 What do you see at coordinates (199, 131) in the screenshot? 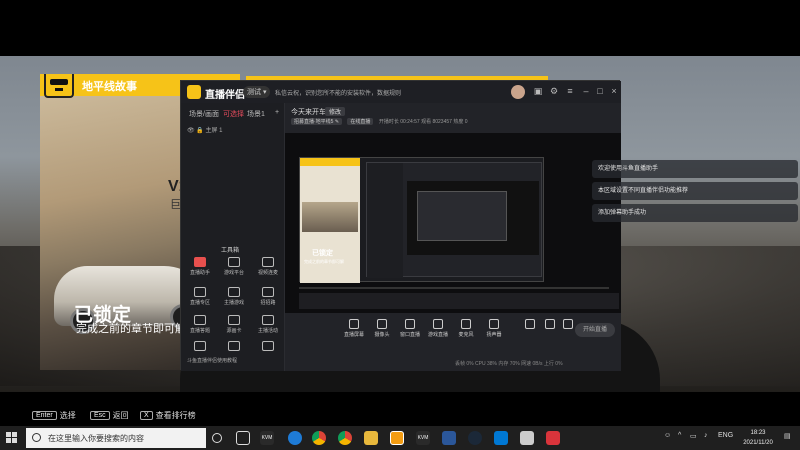
I see `lock-icon: 🔒` at bounding box center [199, 131].